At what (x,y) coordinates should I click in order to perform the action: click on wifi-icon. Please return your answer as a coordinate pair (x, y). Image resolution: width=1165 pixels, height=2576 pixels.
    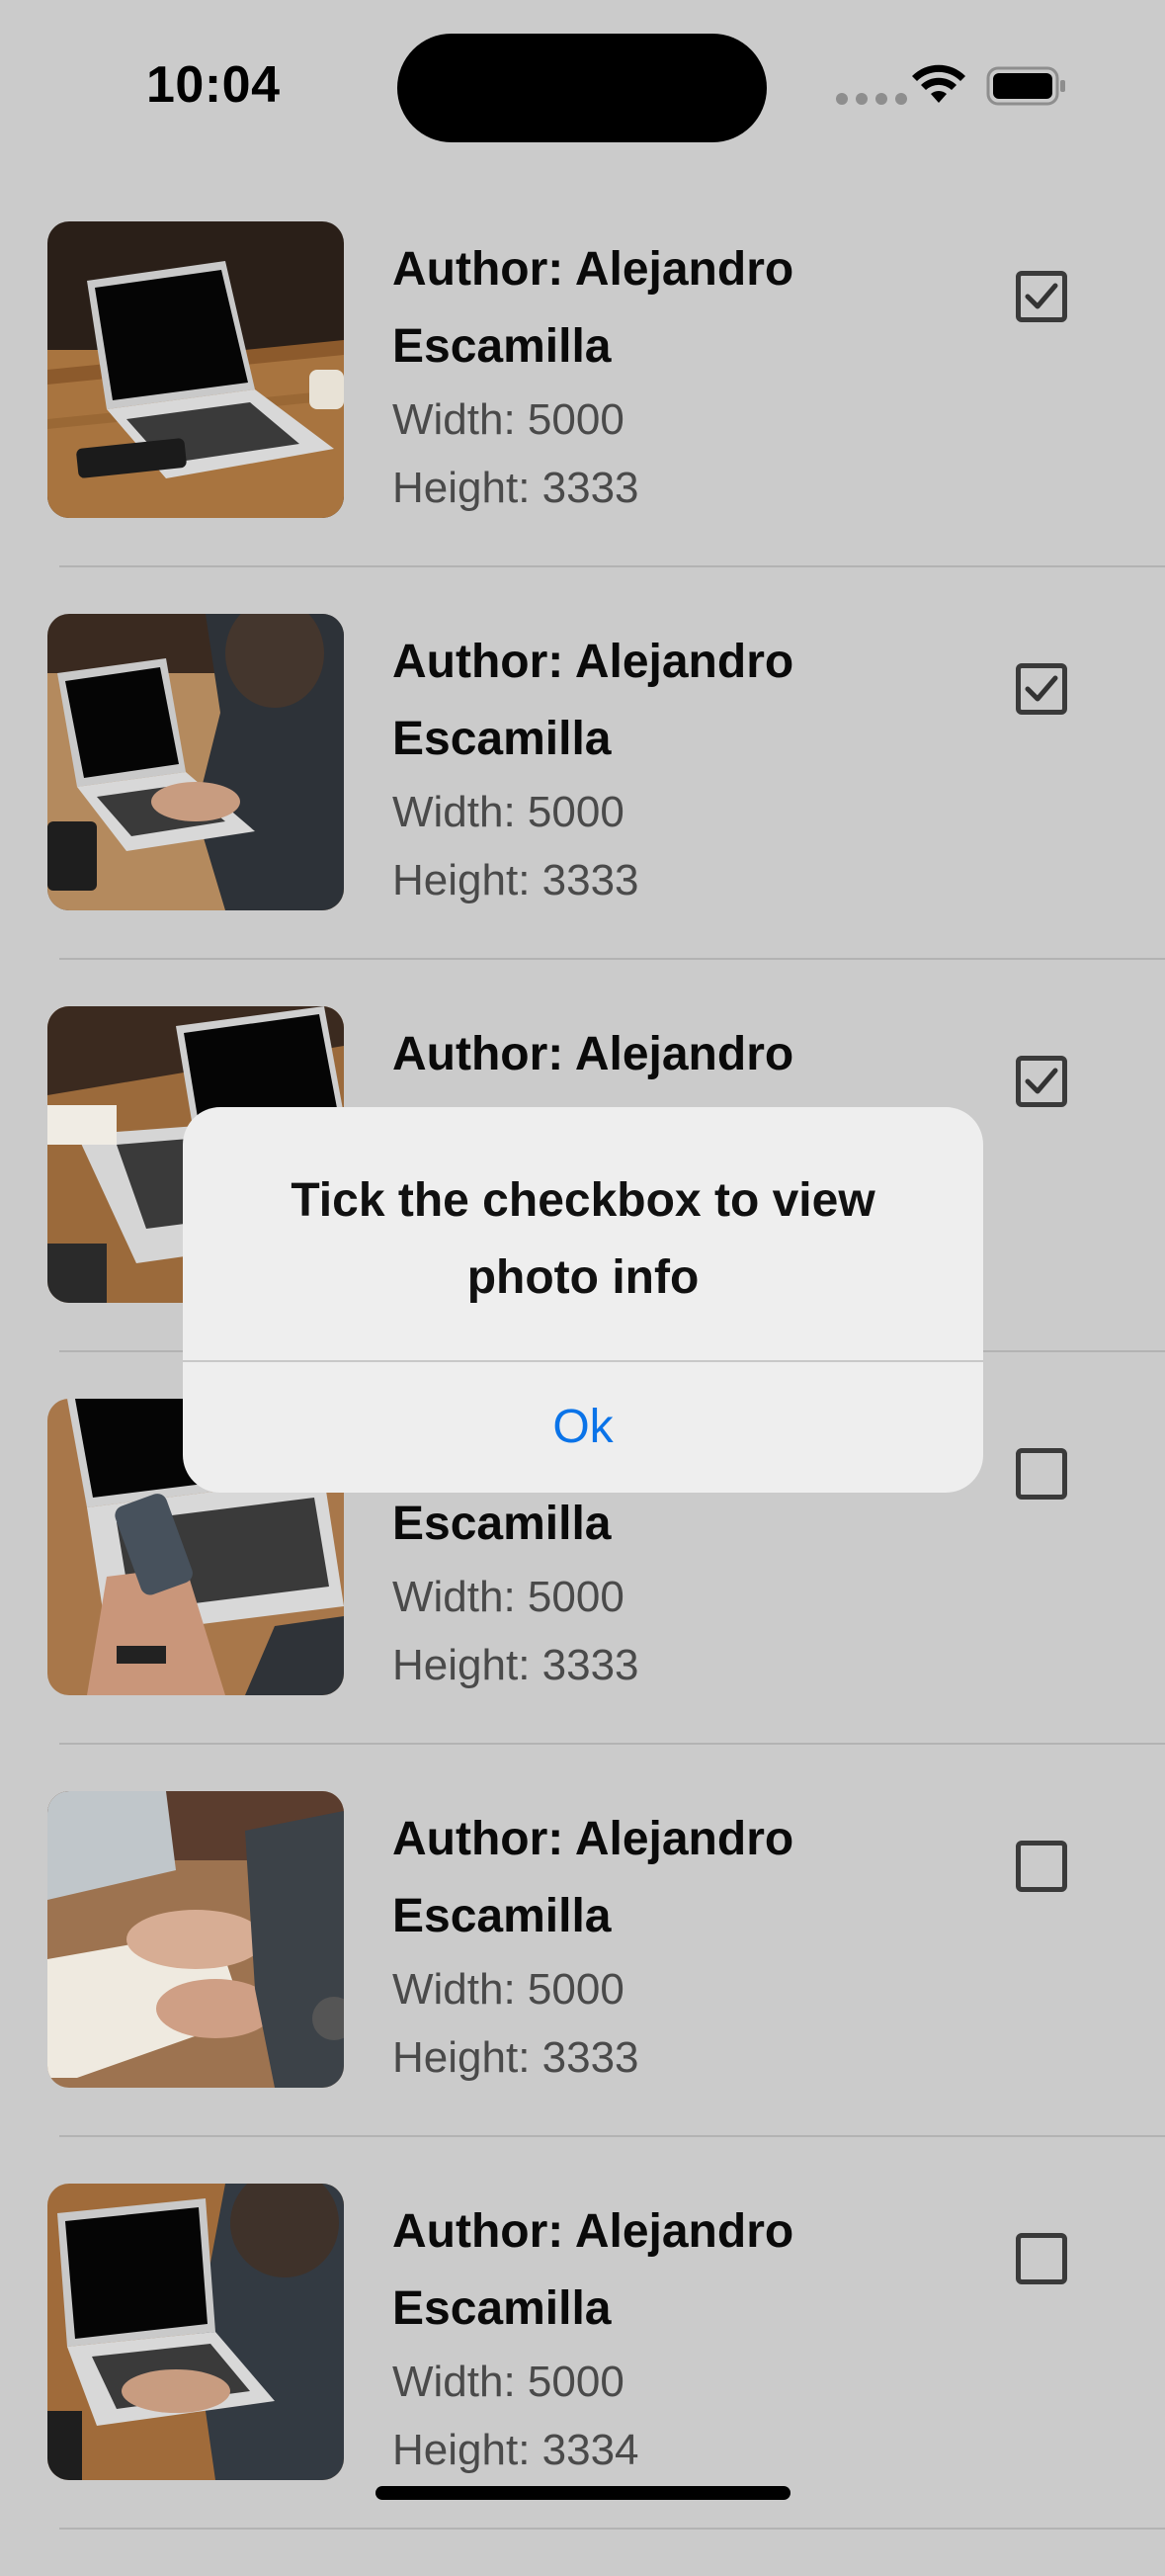
    Looking at the image, I should click on (938, 83).